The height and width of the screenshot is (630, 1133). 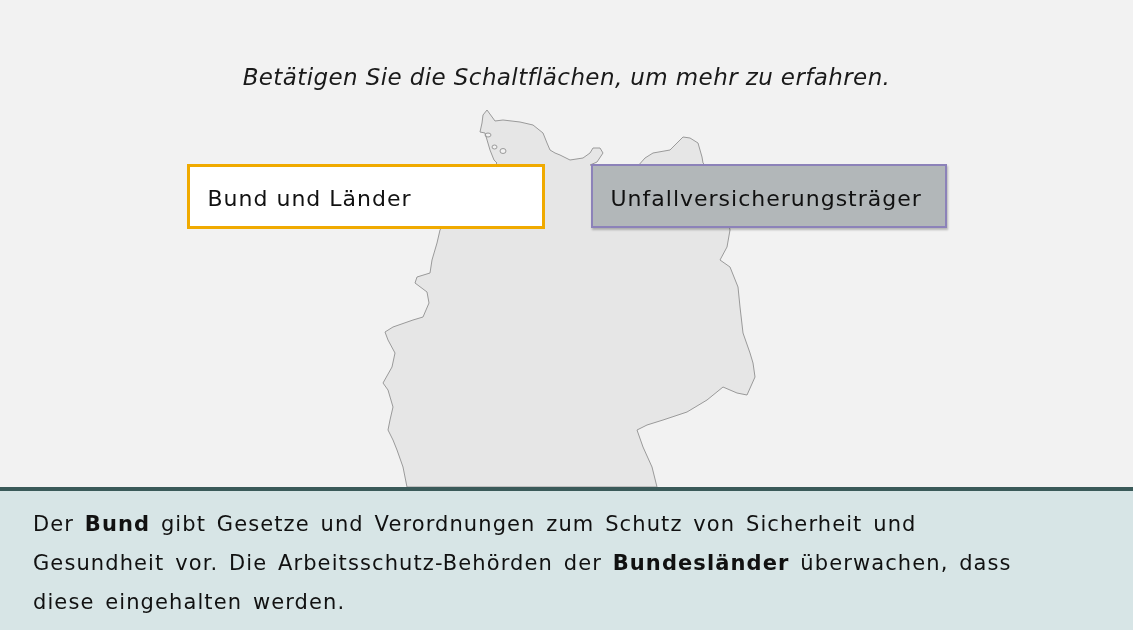 I want to click on topic-button: Unfallversicherungsträger, so click(x=768, y=196).